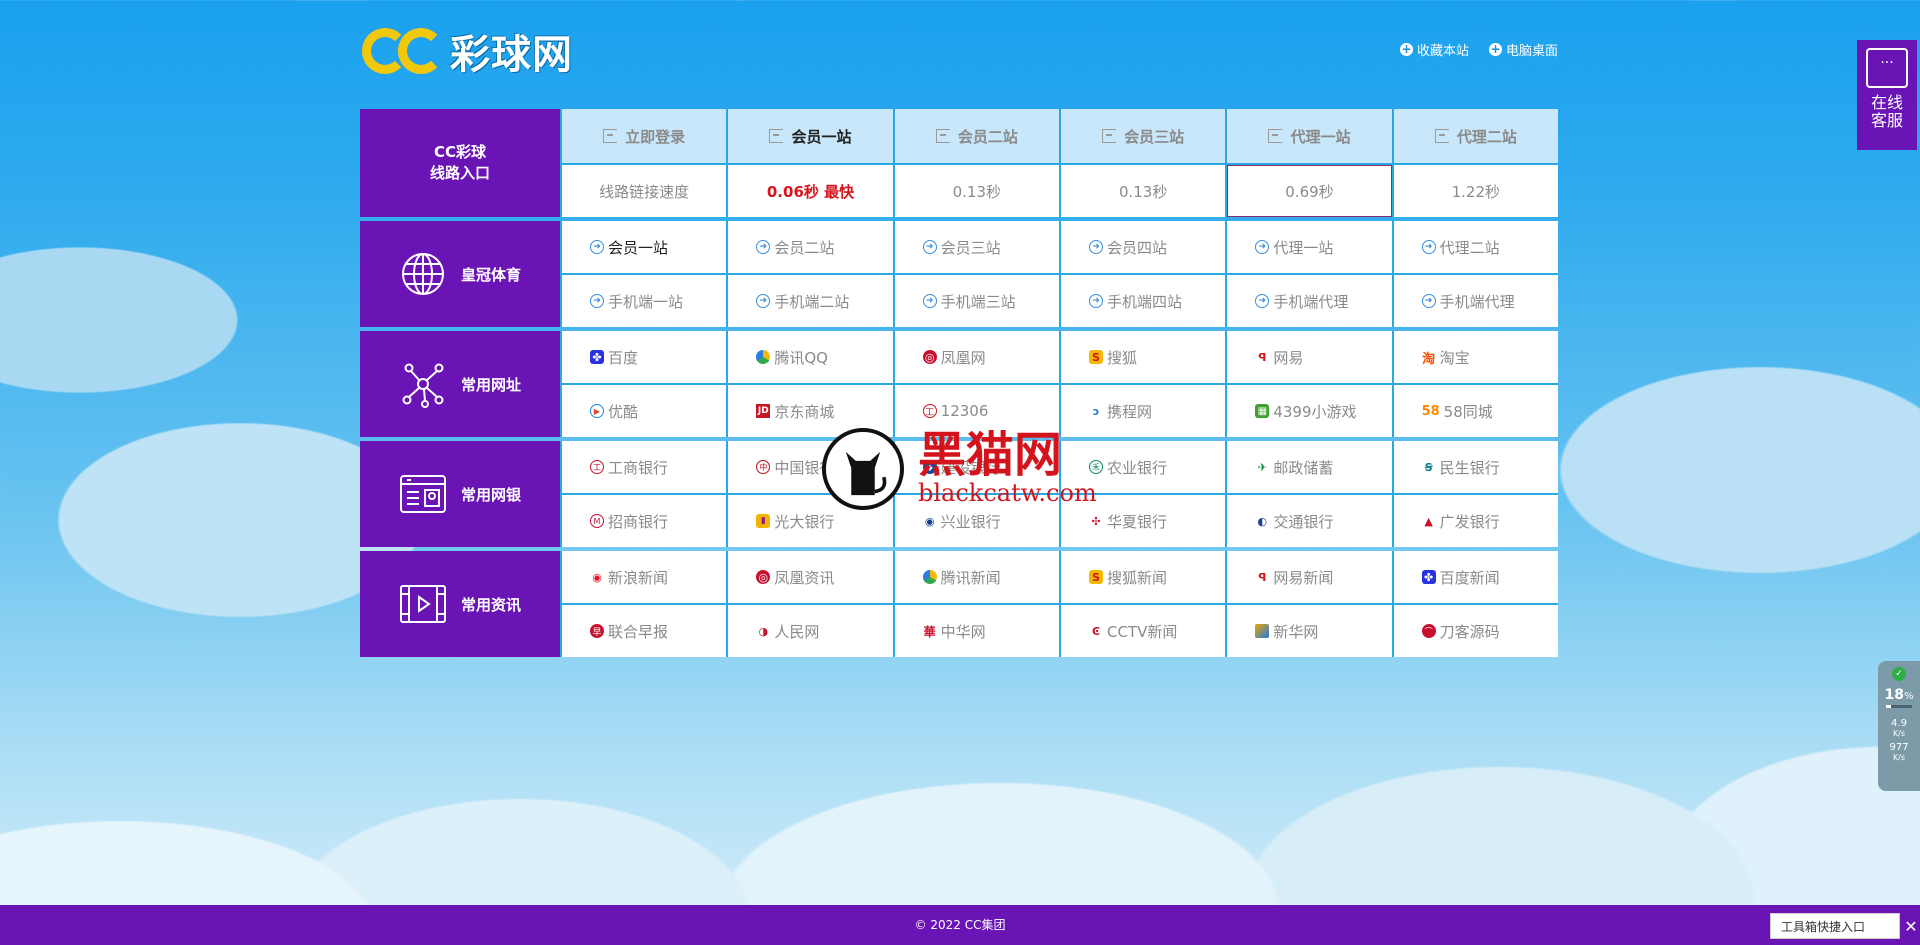 This screenshot has height=945, width=1920. I want to click on site-link-ctrip: ↄ 携程网, so click(1143, 411).